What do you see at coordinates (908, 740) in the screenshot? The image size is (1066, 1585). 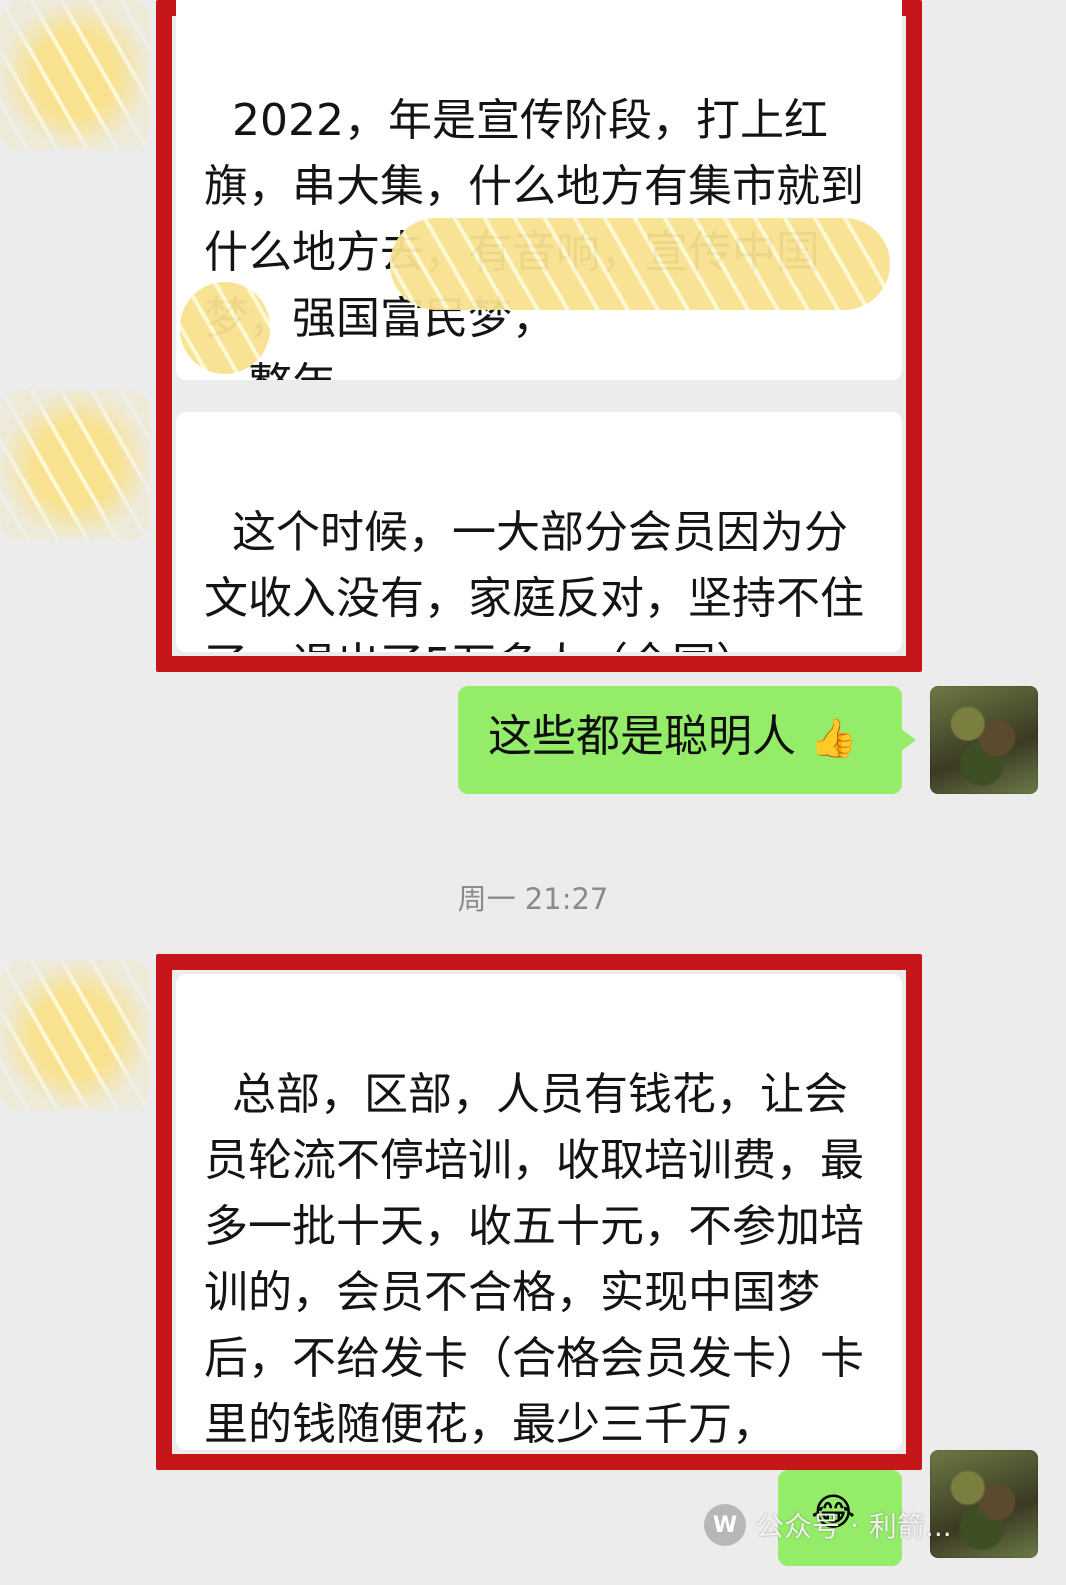 I see `outgoing-bubble-tail` at bounding box center [908, 740].